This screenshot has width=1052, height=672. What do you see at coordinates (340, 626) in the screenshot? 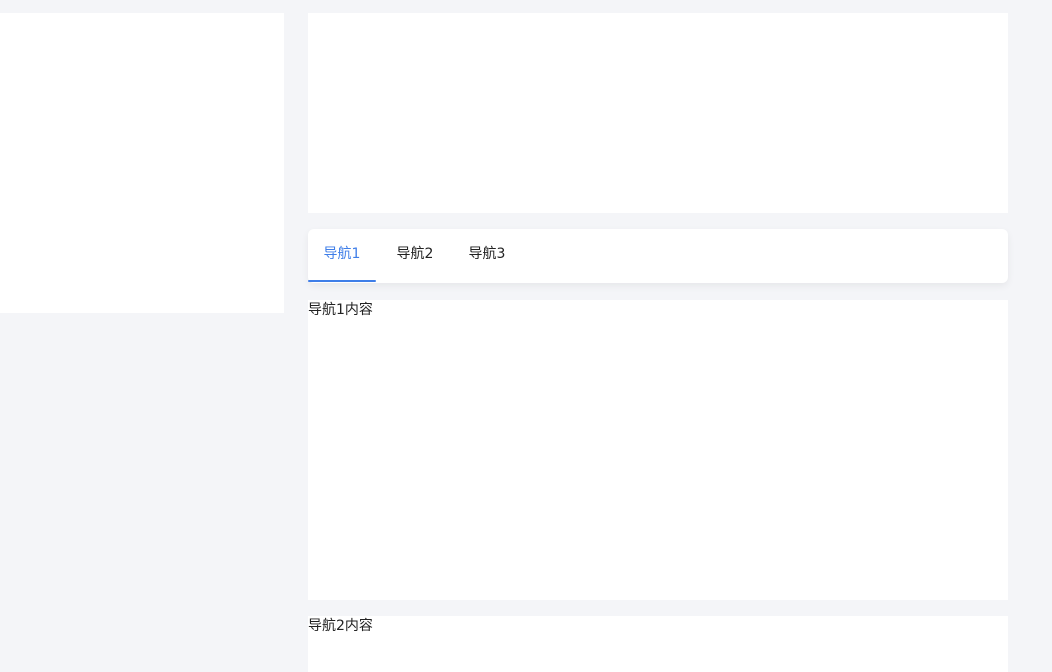
I see `nav-2-content-text: 导航2内容` at bounding box center [340, 626].